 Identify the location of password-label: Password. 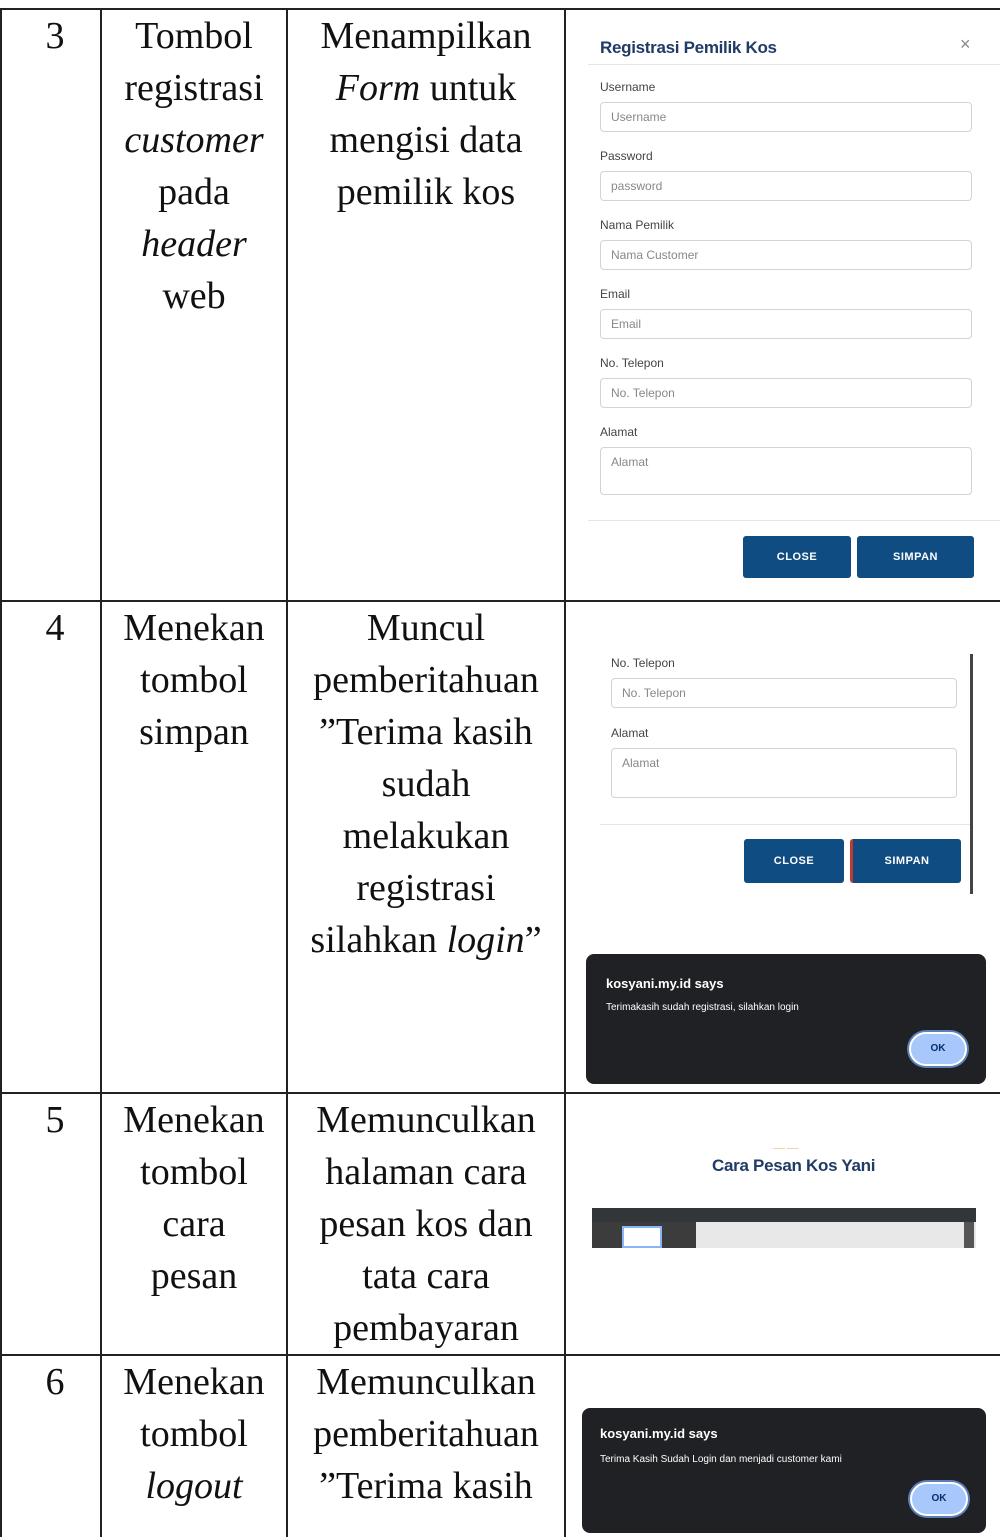
(626, 156).